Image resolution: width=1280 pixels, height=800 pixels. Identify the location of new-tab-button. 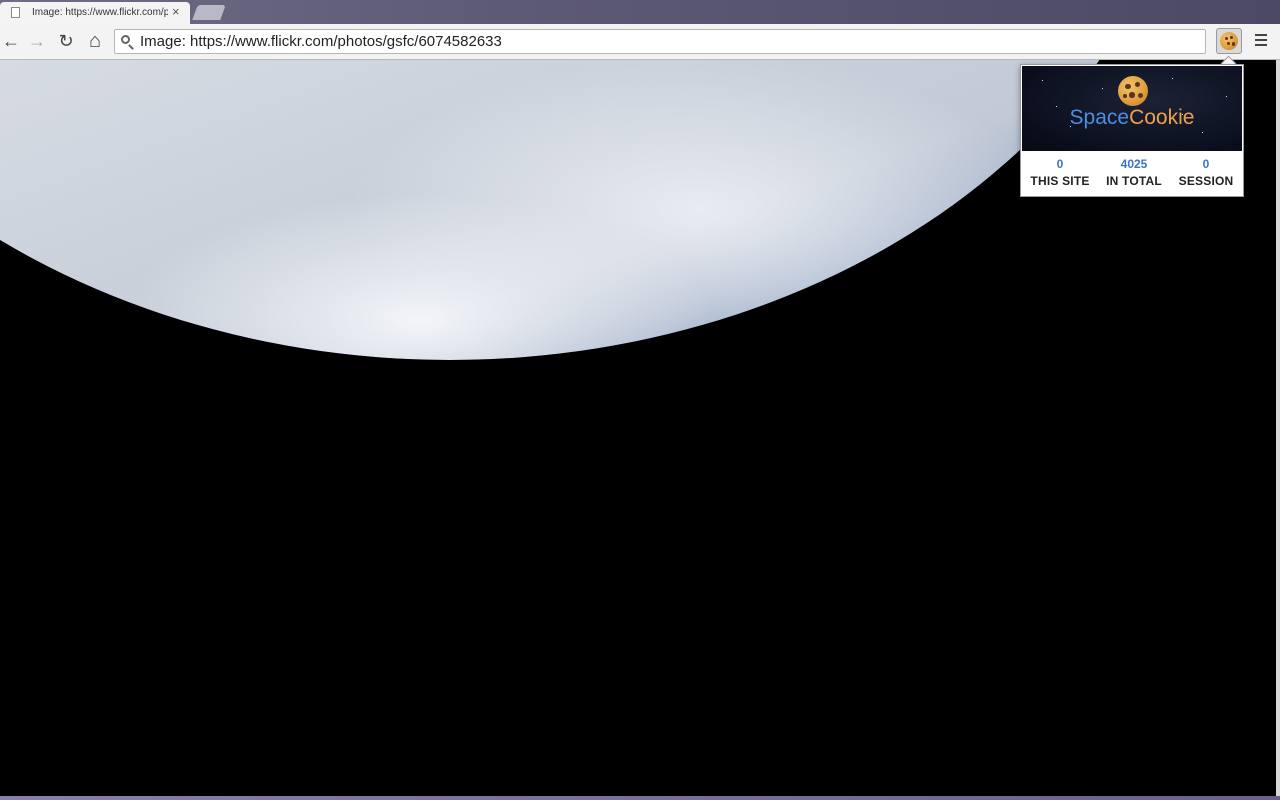
(209, 12).